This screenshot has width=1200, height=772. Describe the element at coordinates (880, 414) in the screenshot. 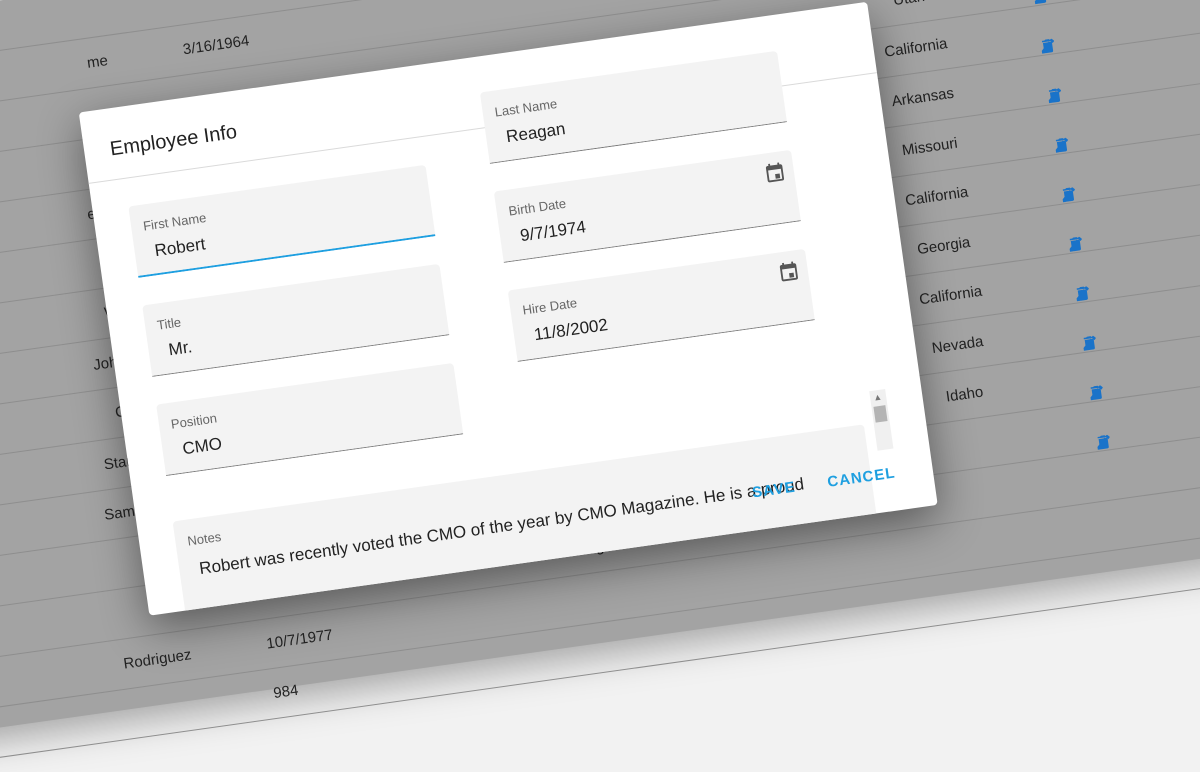

I see `scrollbar-thumb` at that location.